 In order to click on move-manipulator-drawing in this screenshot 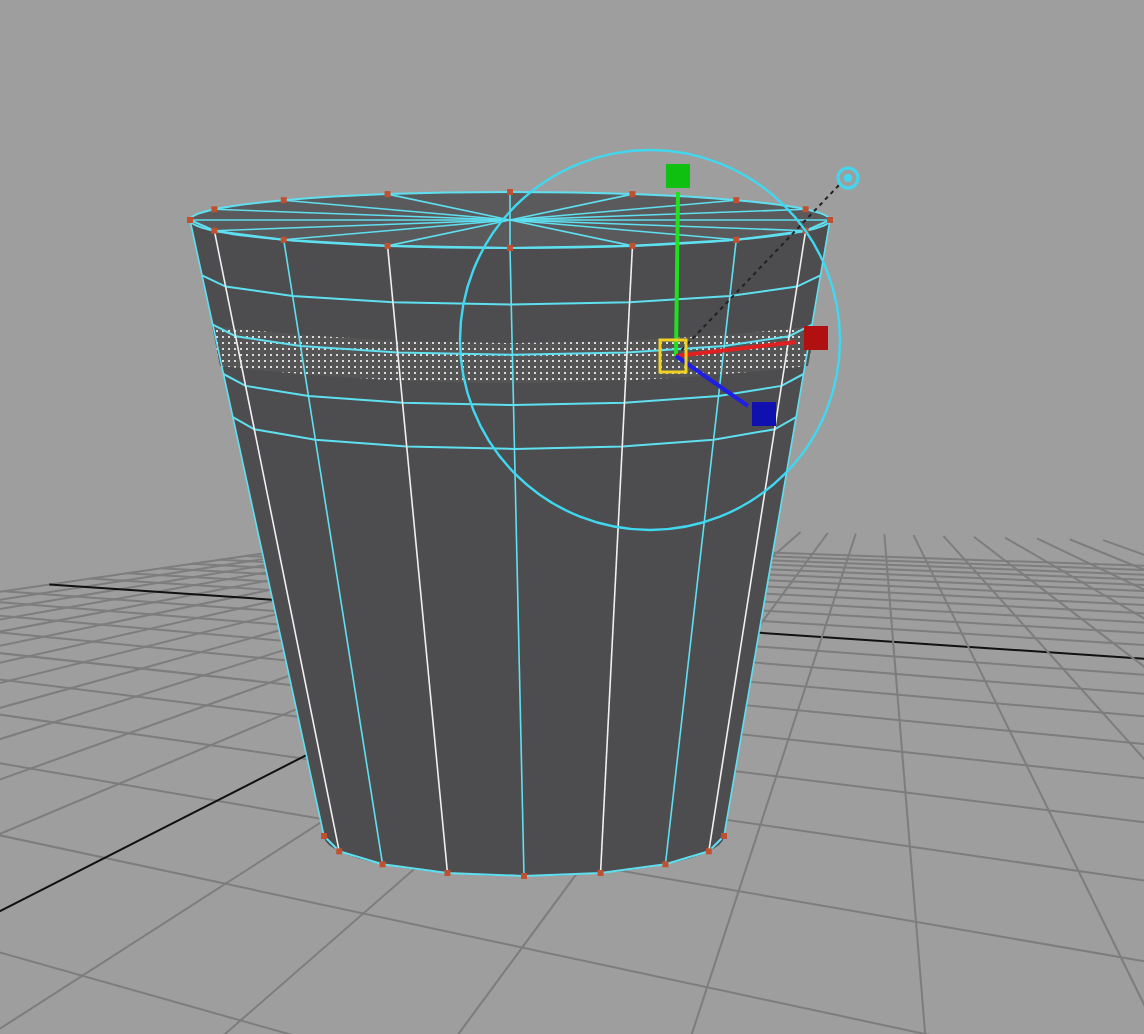, I will do `click(659, 340)`.